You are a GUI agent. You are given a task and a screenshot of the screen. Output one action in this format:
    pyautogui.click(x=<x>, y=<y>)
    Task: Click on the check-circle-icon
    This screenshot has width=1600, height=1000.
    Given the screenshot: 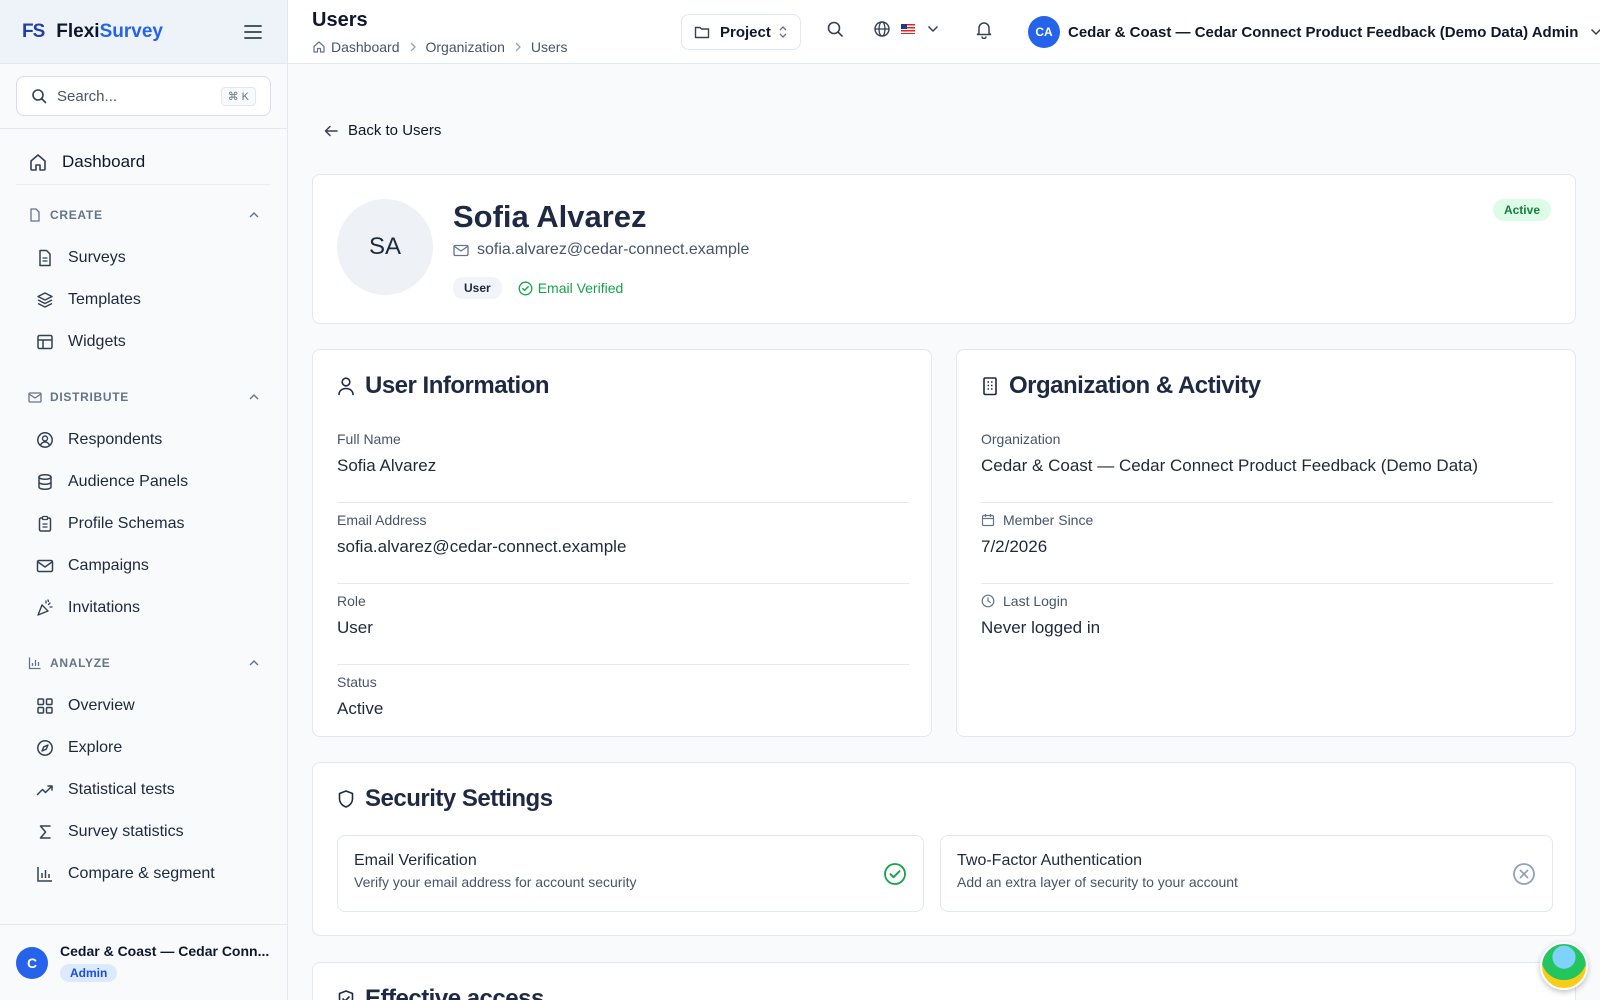 What is the action you would take?
    pyautogui.click(x=895, y=874)
    